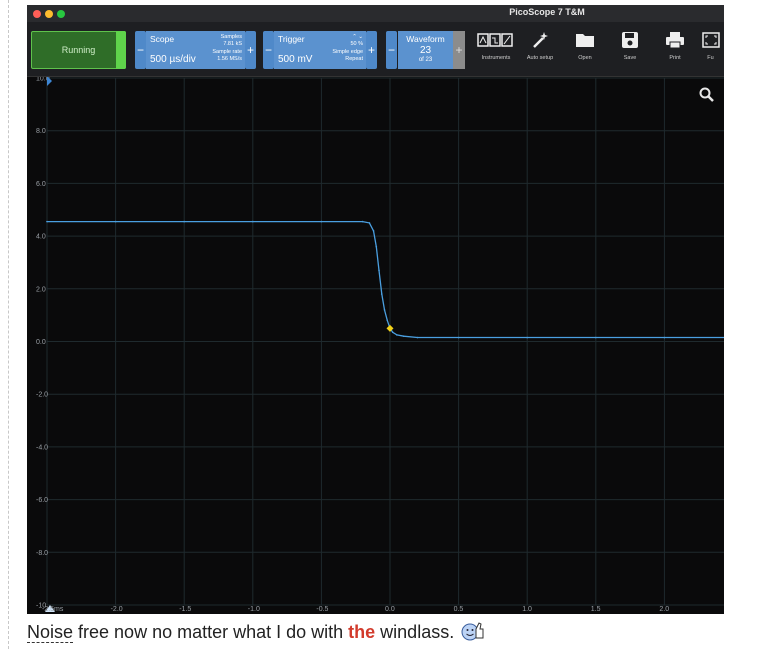 Image resolution: width=770 pixels, height=649 pixels. Describe the element at coordinates (347, 52) in the screenshot. I see `trigger-type: Simple edge` at that location.